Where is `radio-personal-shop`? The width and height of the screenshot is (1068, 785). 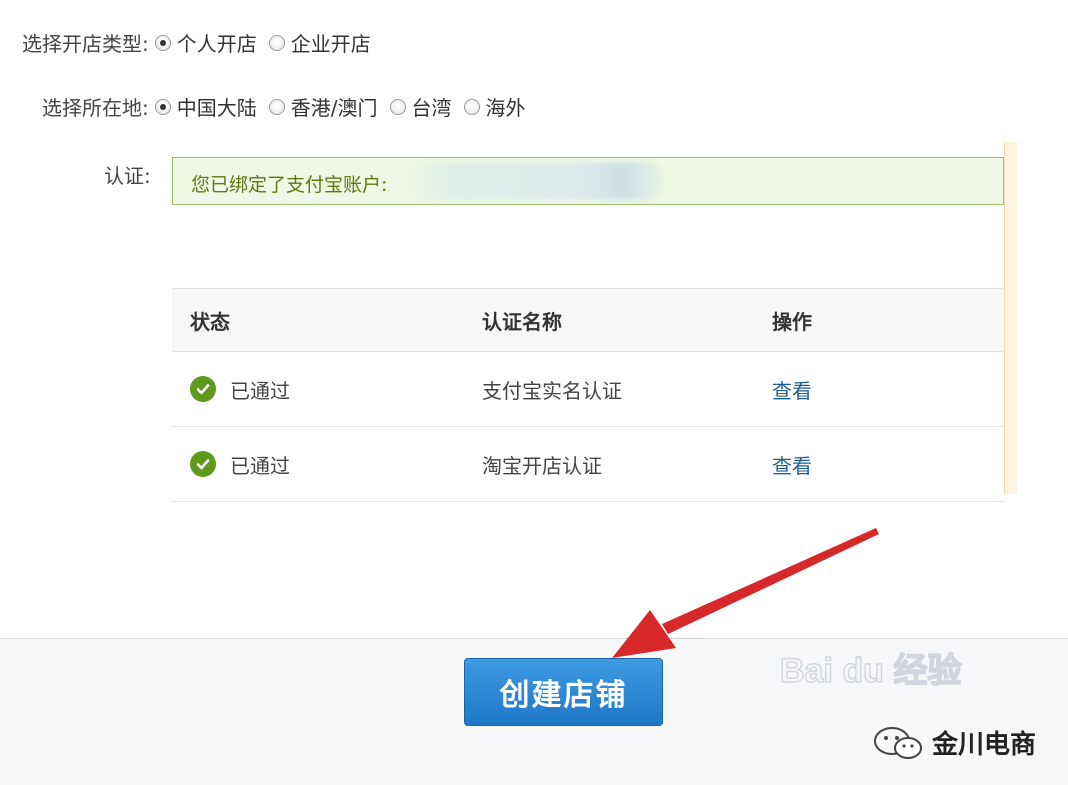 radio-personal-shop is located at coordinates (162, 42).